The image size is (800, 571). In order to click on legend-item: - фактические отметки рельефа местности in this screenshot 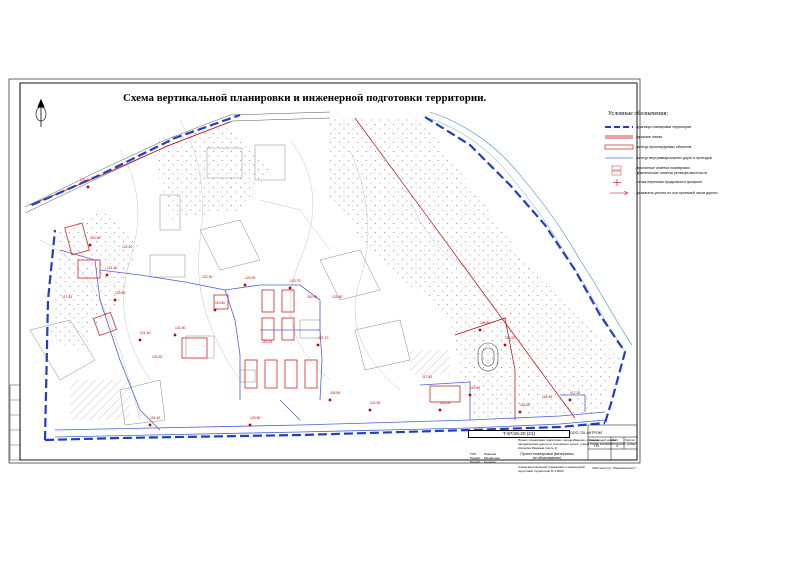, I will do `click(671, 173)`.